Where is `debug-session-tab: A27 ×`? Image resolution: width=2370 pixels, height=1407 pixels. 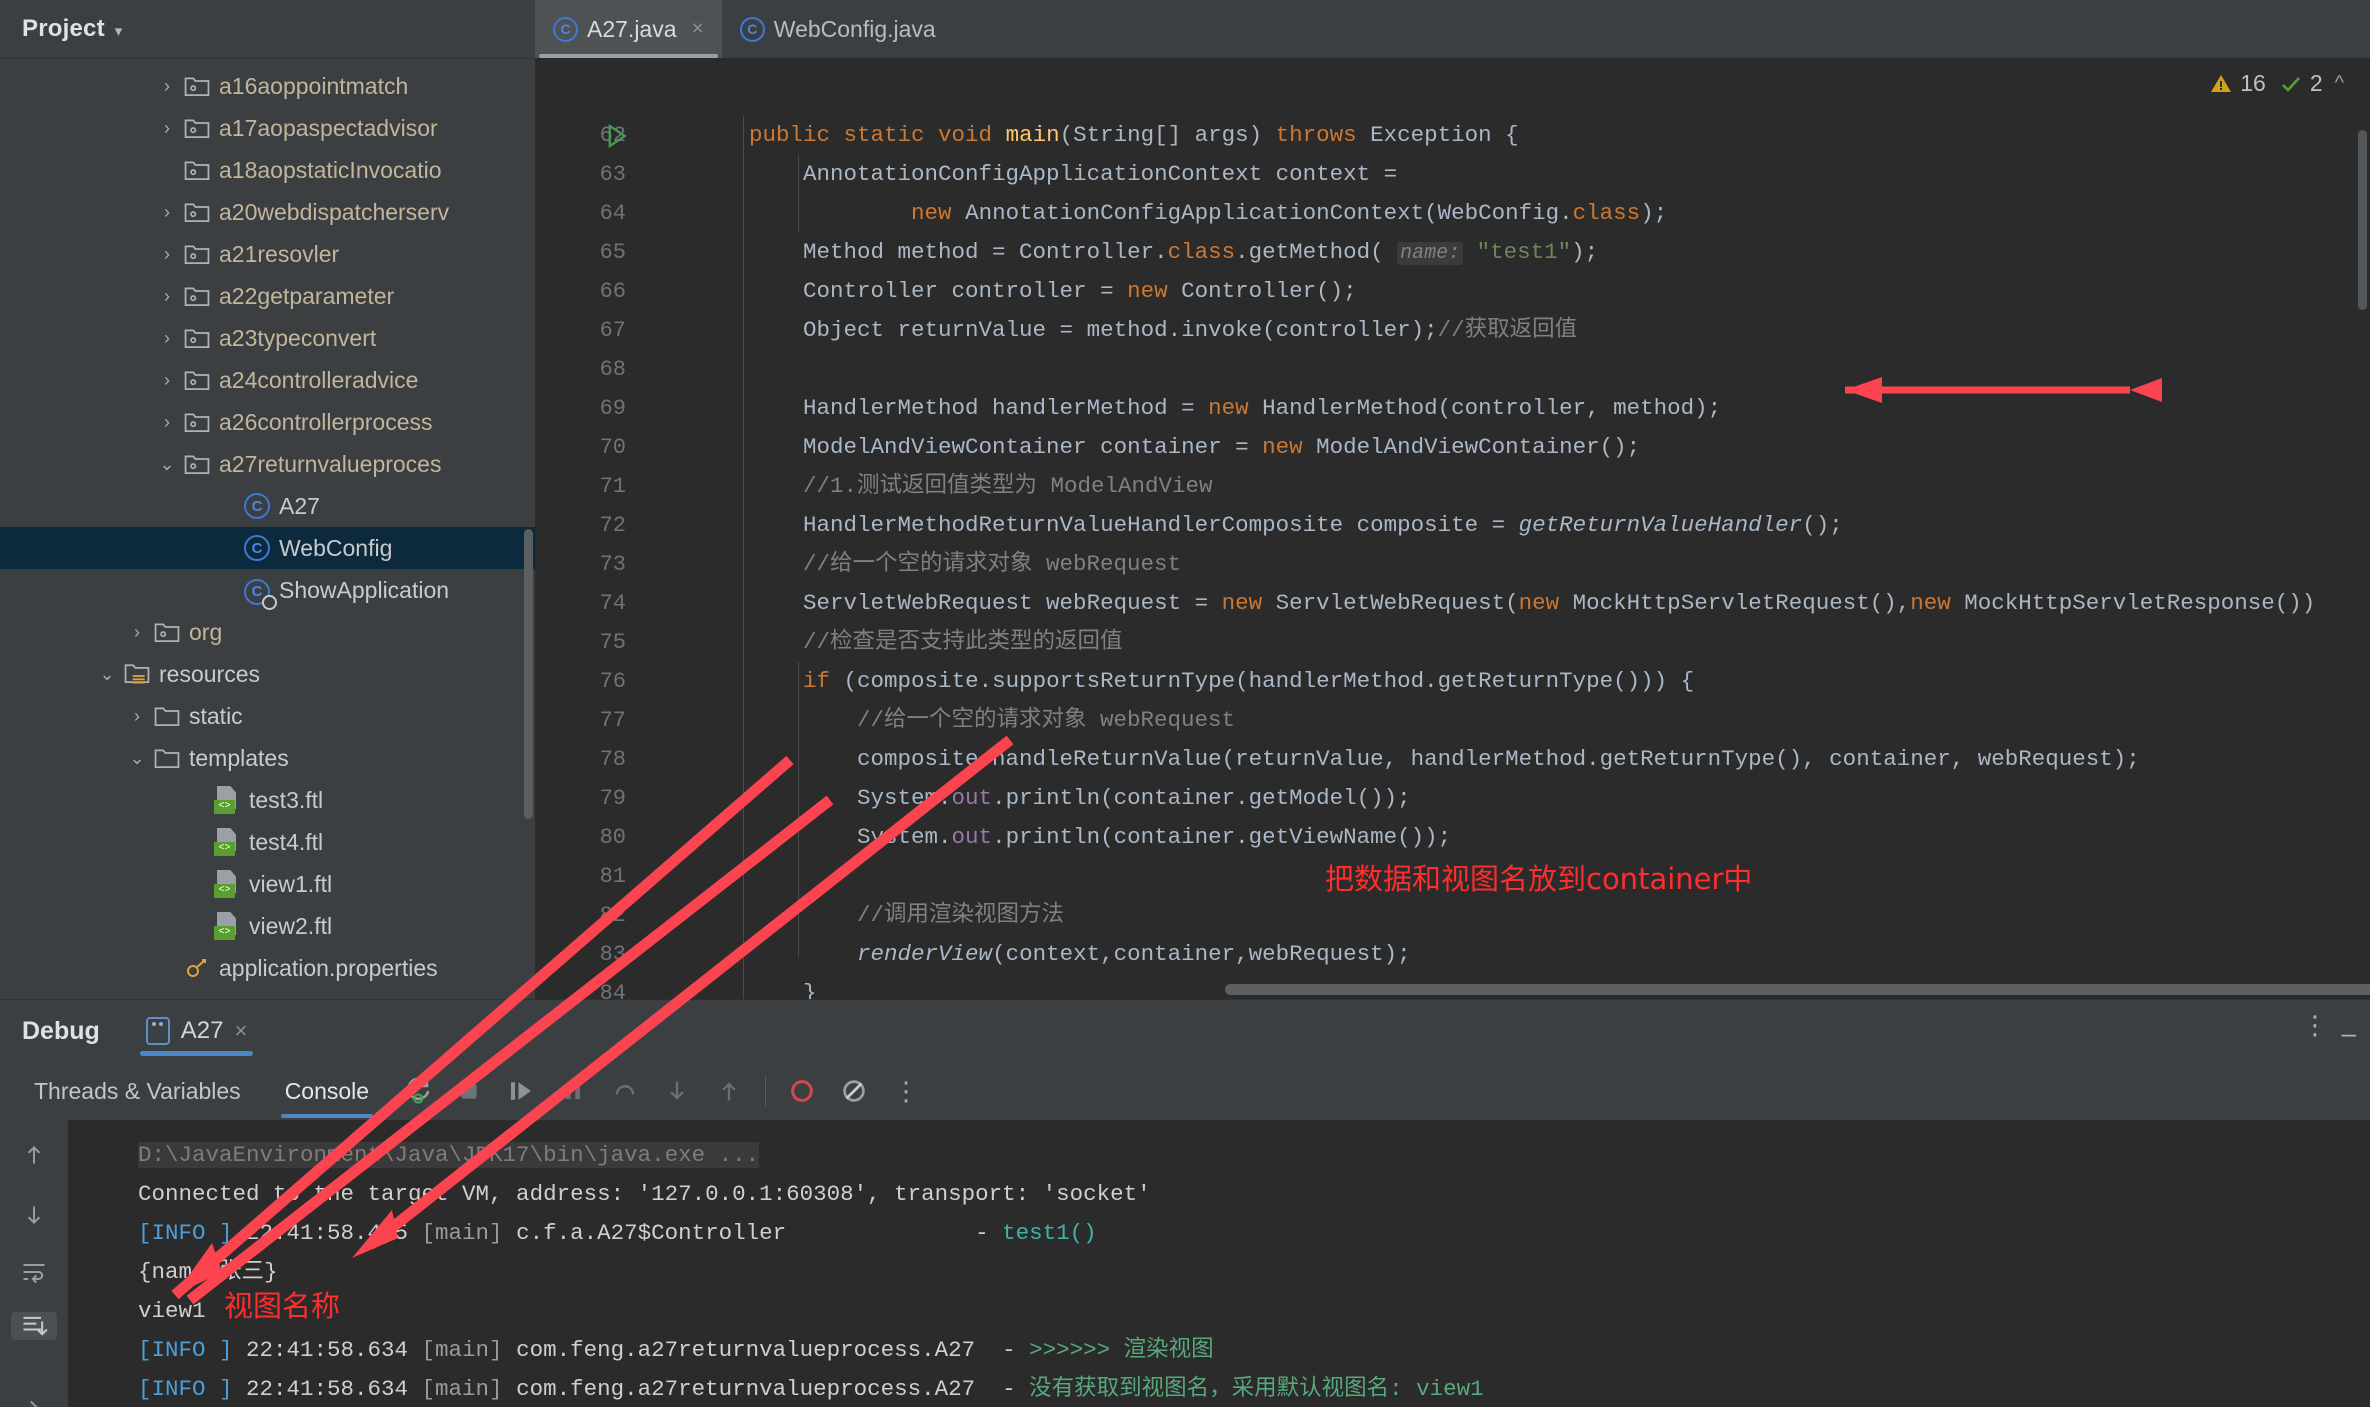
debug-session-tab: A27 × is located at coordinates (197, 1031).